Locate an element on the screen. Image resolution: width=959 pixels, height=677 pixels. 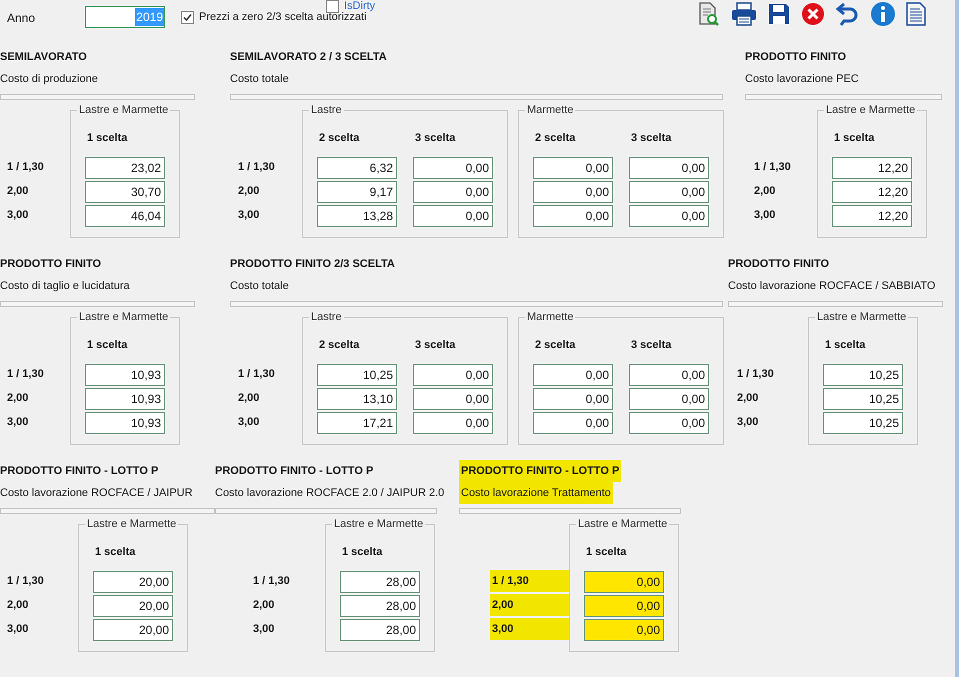
document-icon is located at coordinates (916, 14).